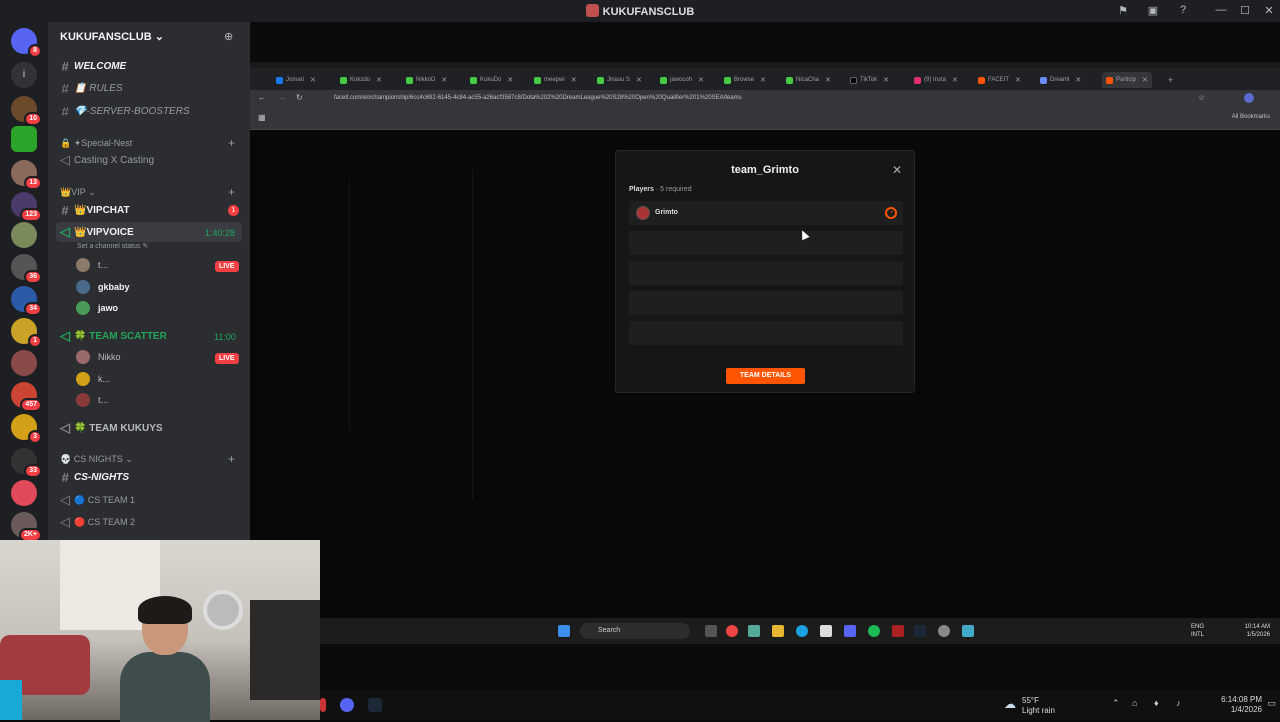 The image size is (1280, 722). I want to click on browser-tab-active: Particip ✕, so click(1127, 80).